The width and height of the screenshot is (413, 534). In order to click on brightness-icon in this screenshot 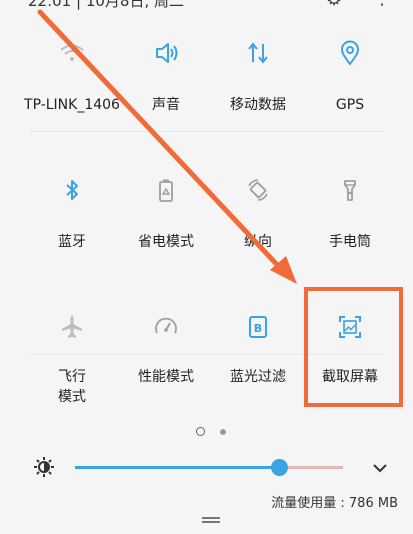, I will do `click(44, 469)`.